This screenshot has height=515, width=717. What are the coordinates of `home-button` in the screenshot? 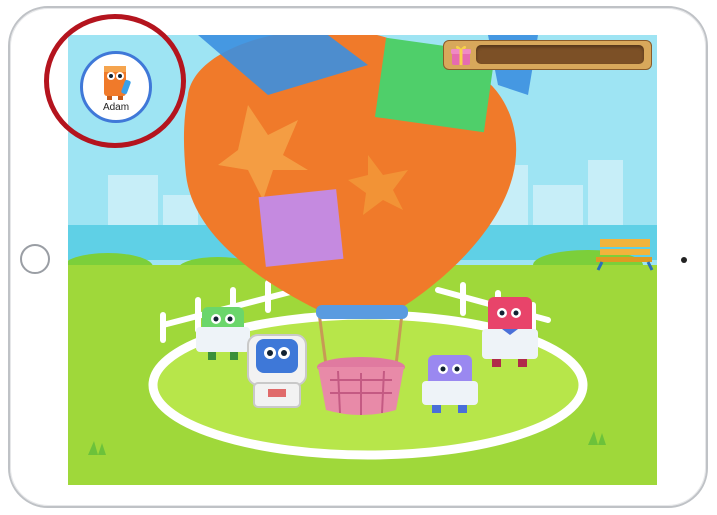 It's located at (35, 259).